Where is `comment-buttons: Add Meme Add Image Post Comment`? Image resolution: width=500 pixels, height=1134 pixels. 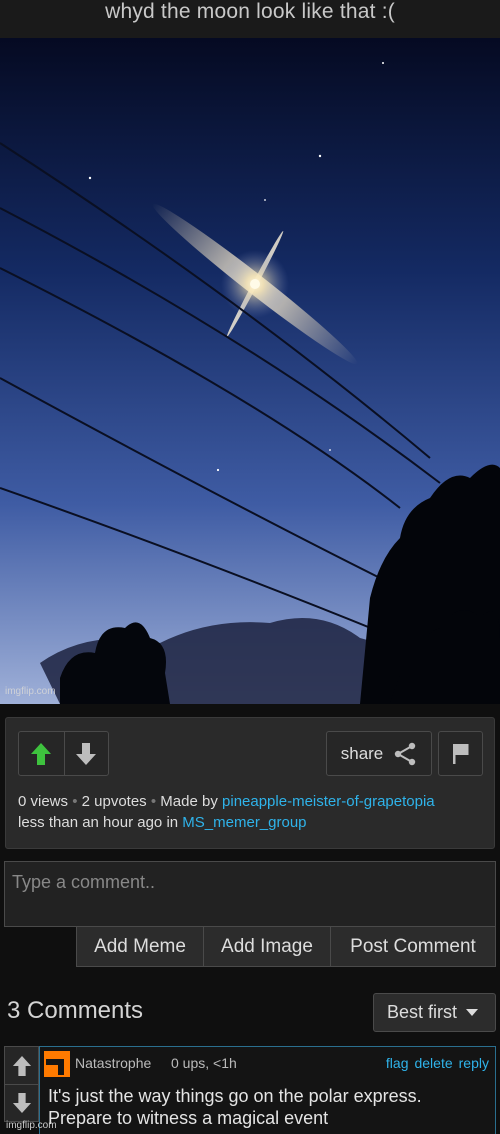 comment-buttons: Add Meme Add Image Post Comment is located at coordinates (286, 946).